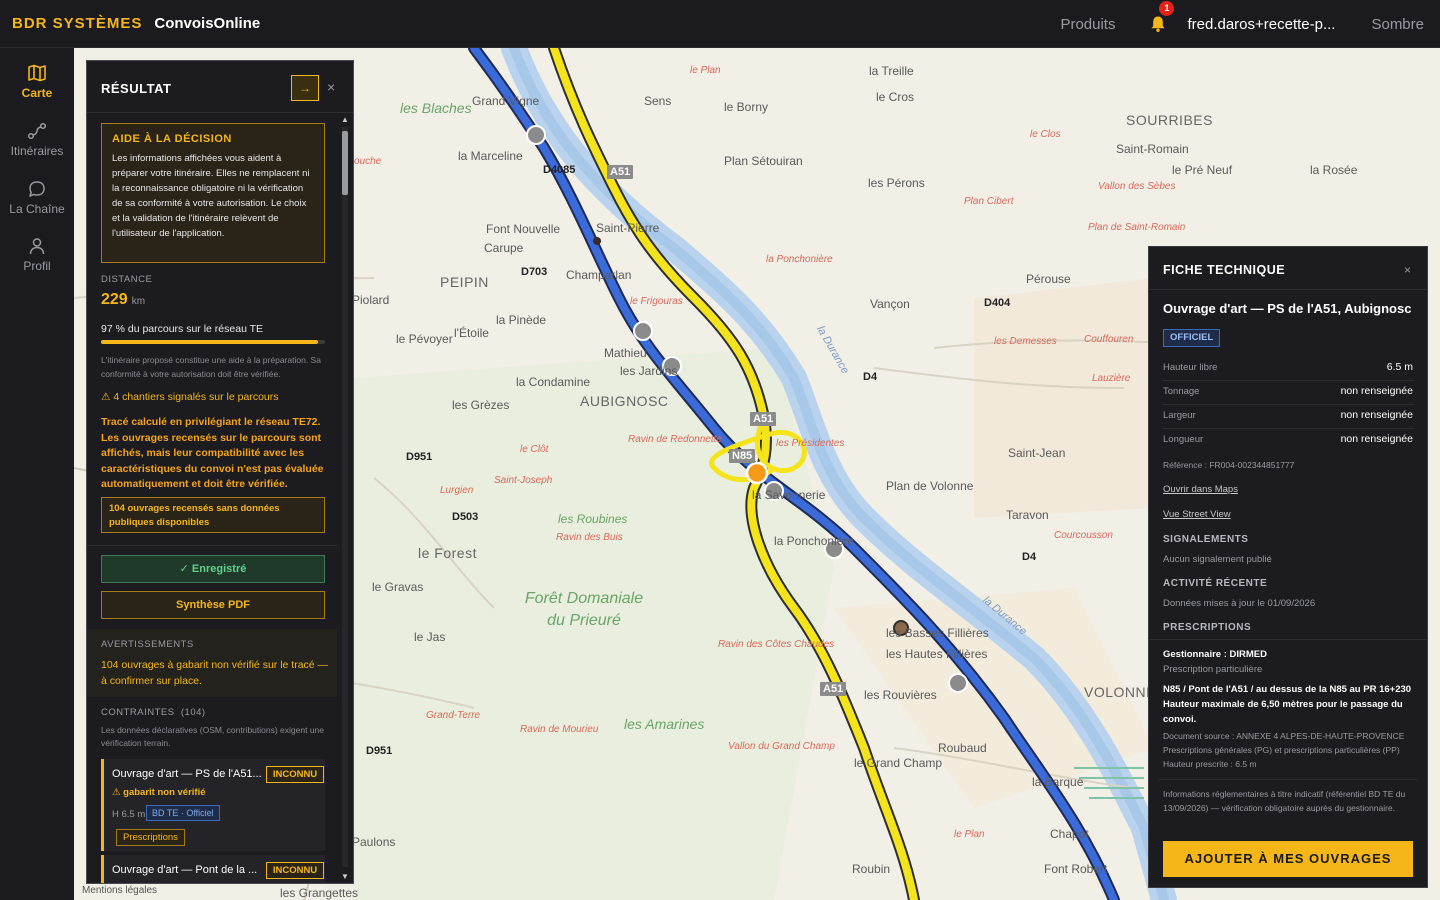 This screenshot has width=1440, height=900. I want to click on map-label: Courcousson, so click(1083, 535).